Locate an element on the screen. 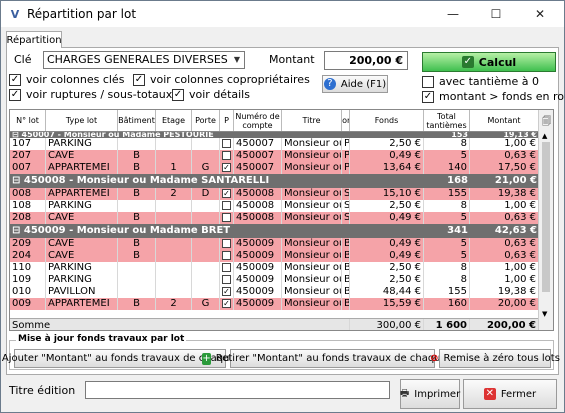 The height and width of the screenshot is (413, 565). column-header: N° lot is located at coordinates (28, 120).